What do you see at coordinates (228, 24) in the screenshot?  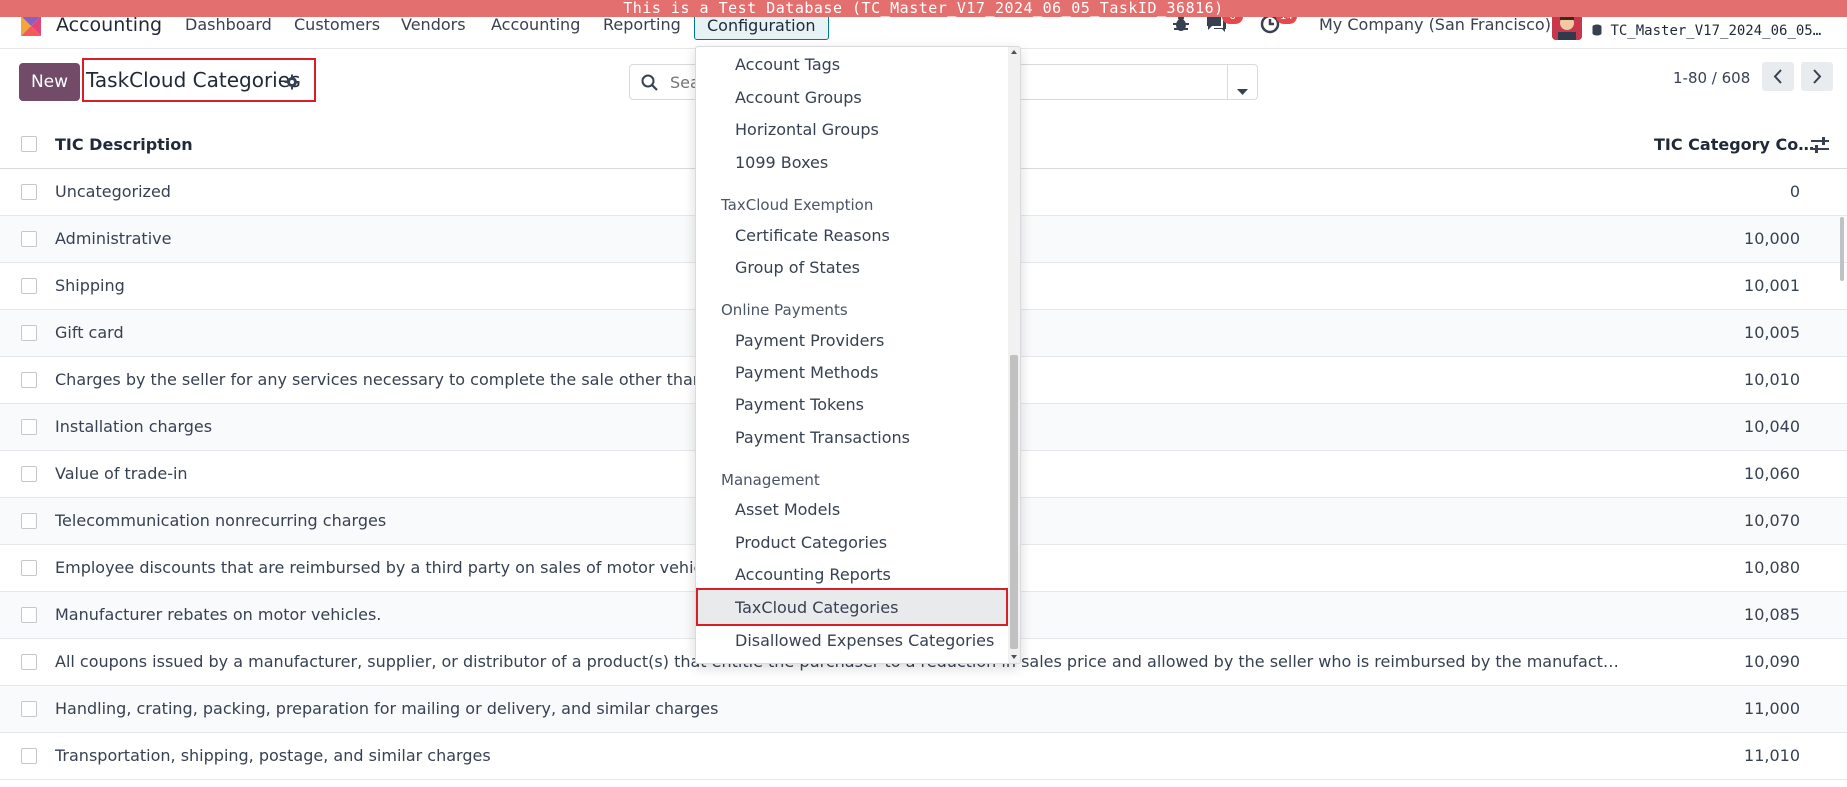 I see `menu-dashboard: Dashboard` at bounding box center [228, 24].